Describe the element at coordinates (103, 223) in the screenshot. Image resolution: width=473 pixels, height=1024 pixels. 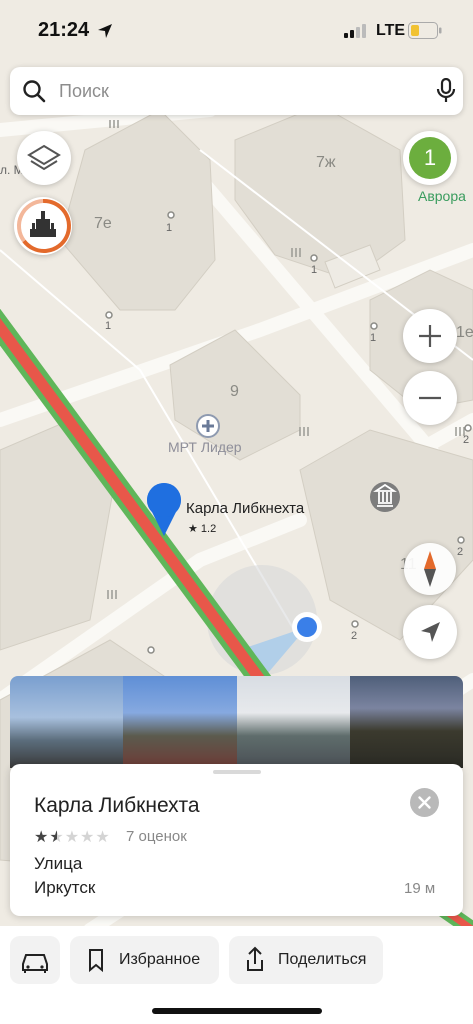
I see `building-label: 7е` at that location.